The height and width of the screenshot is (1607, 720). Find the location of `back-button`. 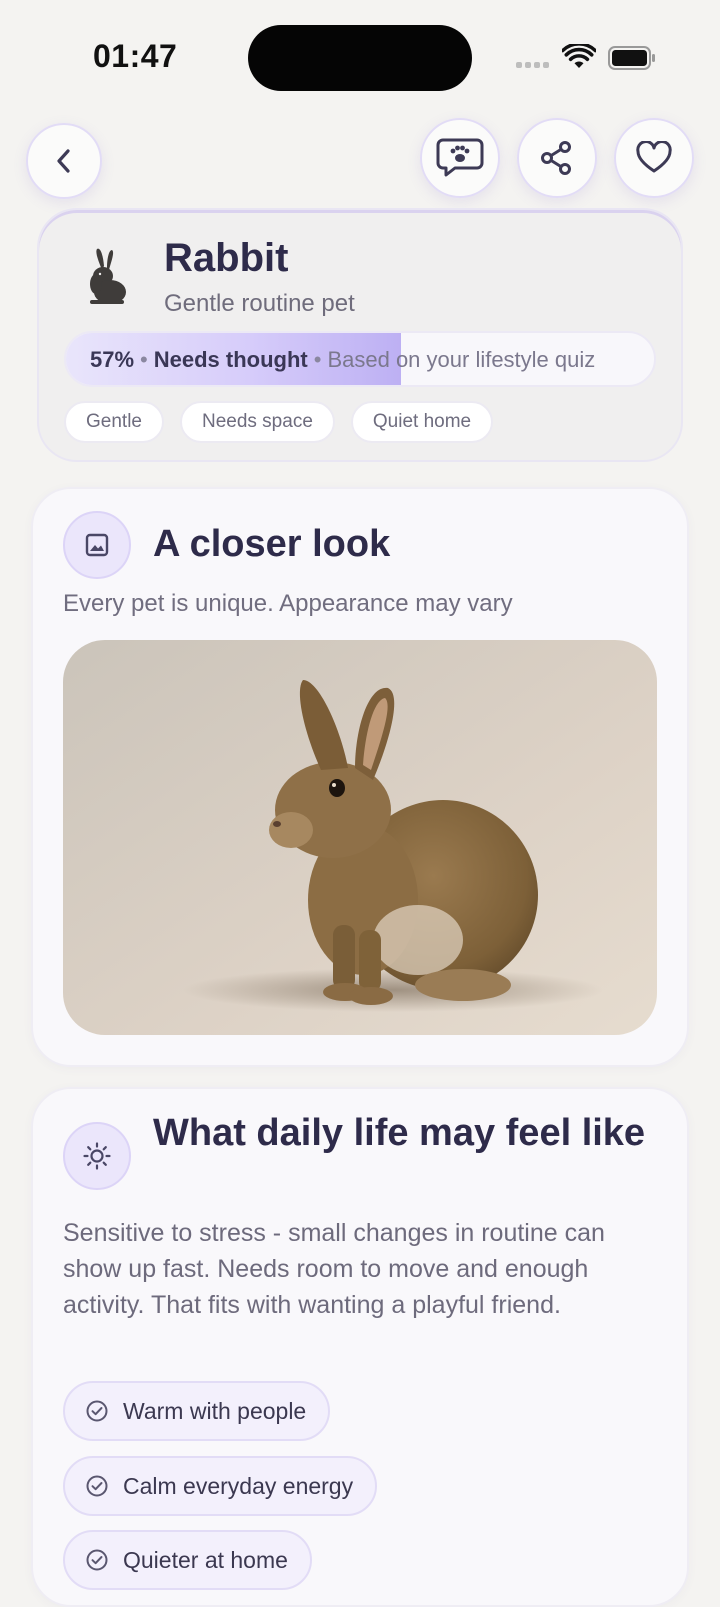

back-button is located at coordinates (64, 161).